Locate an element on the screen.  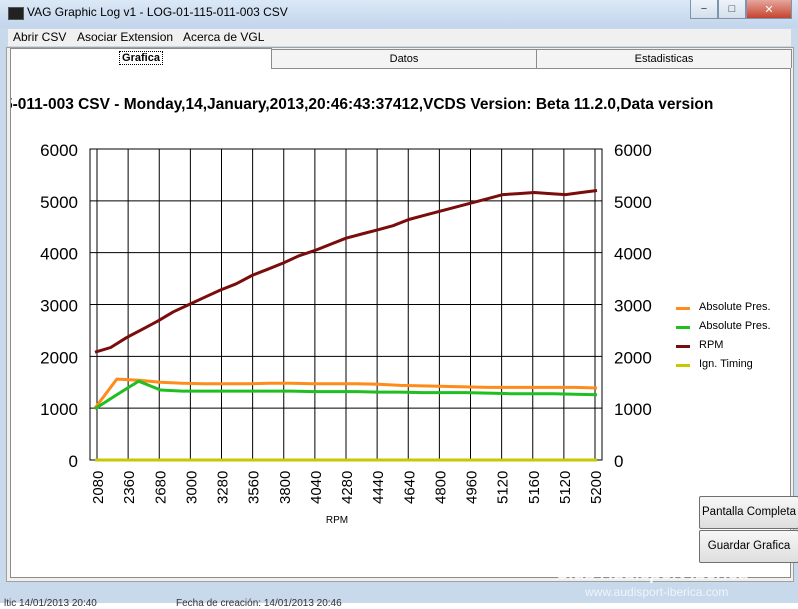
x-tick-label: 3800 is located at coordinates (285, 487).